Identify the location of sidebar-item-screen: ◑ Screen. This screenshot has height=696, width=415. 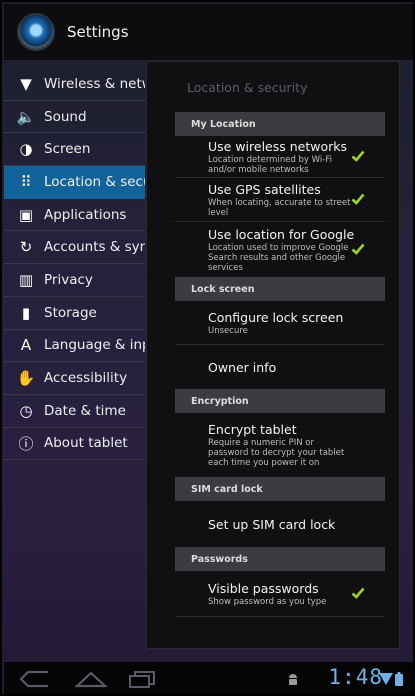
(74, 150).